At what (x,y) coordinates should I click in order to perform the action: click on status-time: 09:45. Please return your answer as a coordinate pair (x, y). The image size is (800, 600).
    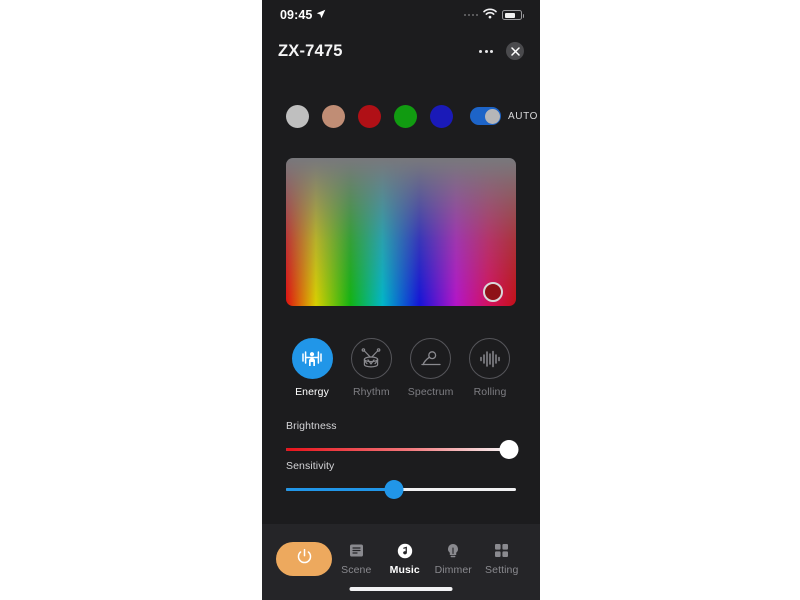
    Looking at the image, I should click on (296, 15).